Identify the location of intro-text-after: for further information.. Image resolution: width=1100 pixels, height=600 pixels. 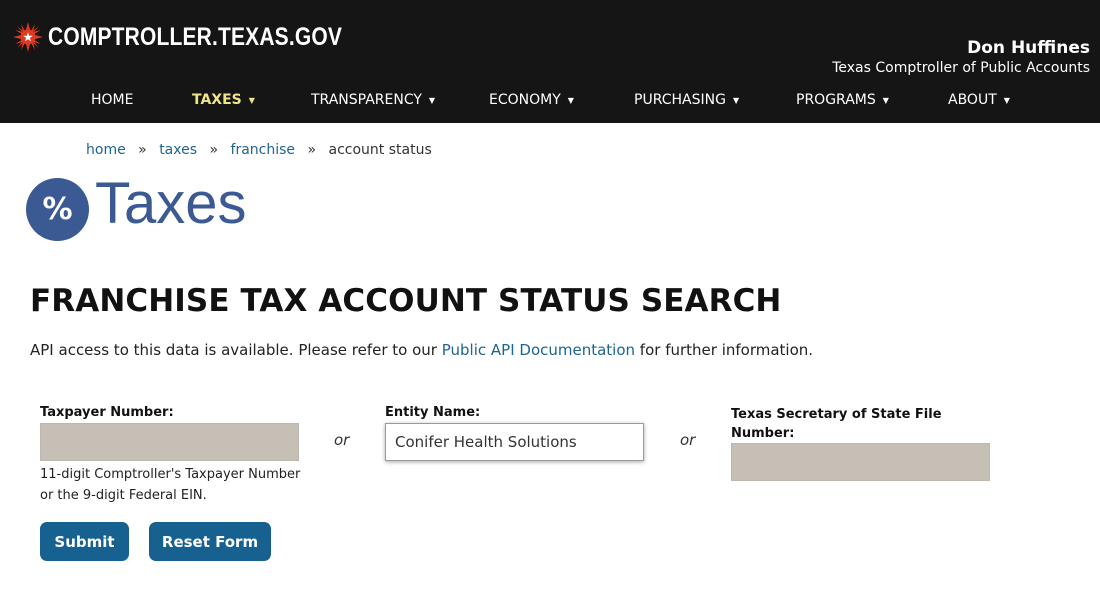
(724, 350).